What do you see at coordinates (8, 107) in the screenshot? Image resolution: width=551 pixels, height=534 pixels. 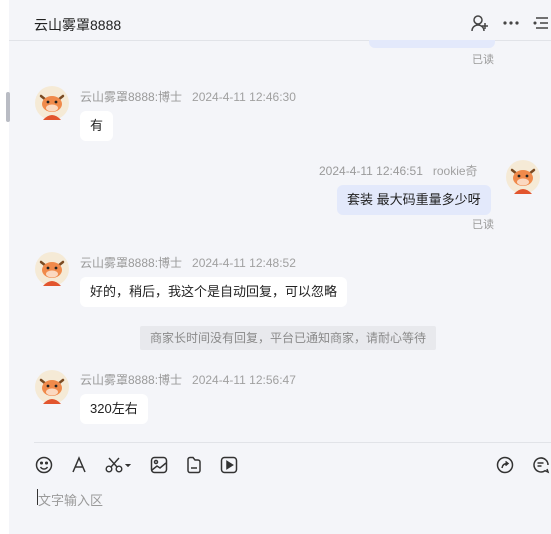 I see `left-scrollbar` at bounding box center [8, 107].